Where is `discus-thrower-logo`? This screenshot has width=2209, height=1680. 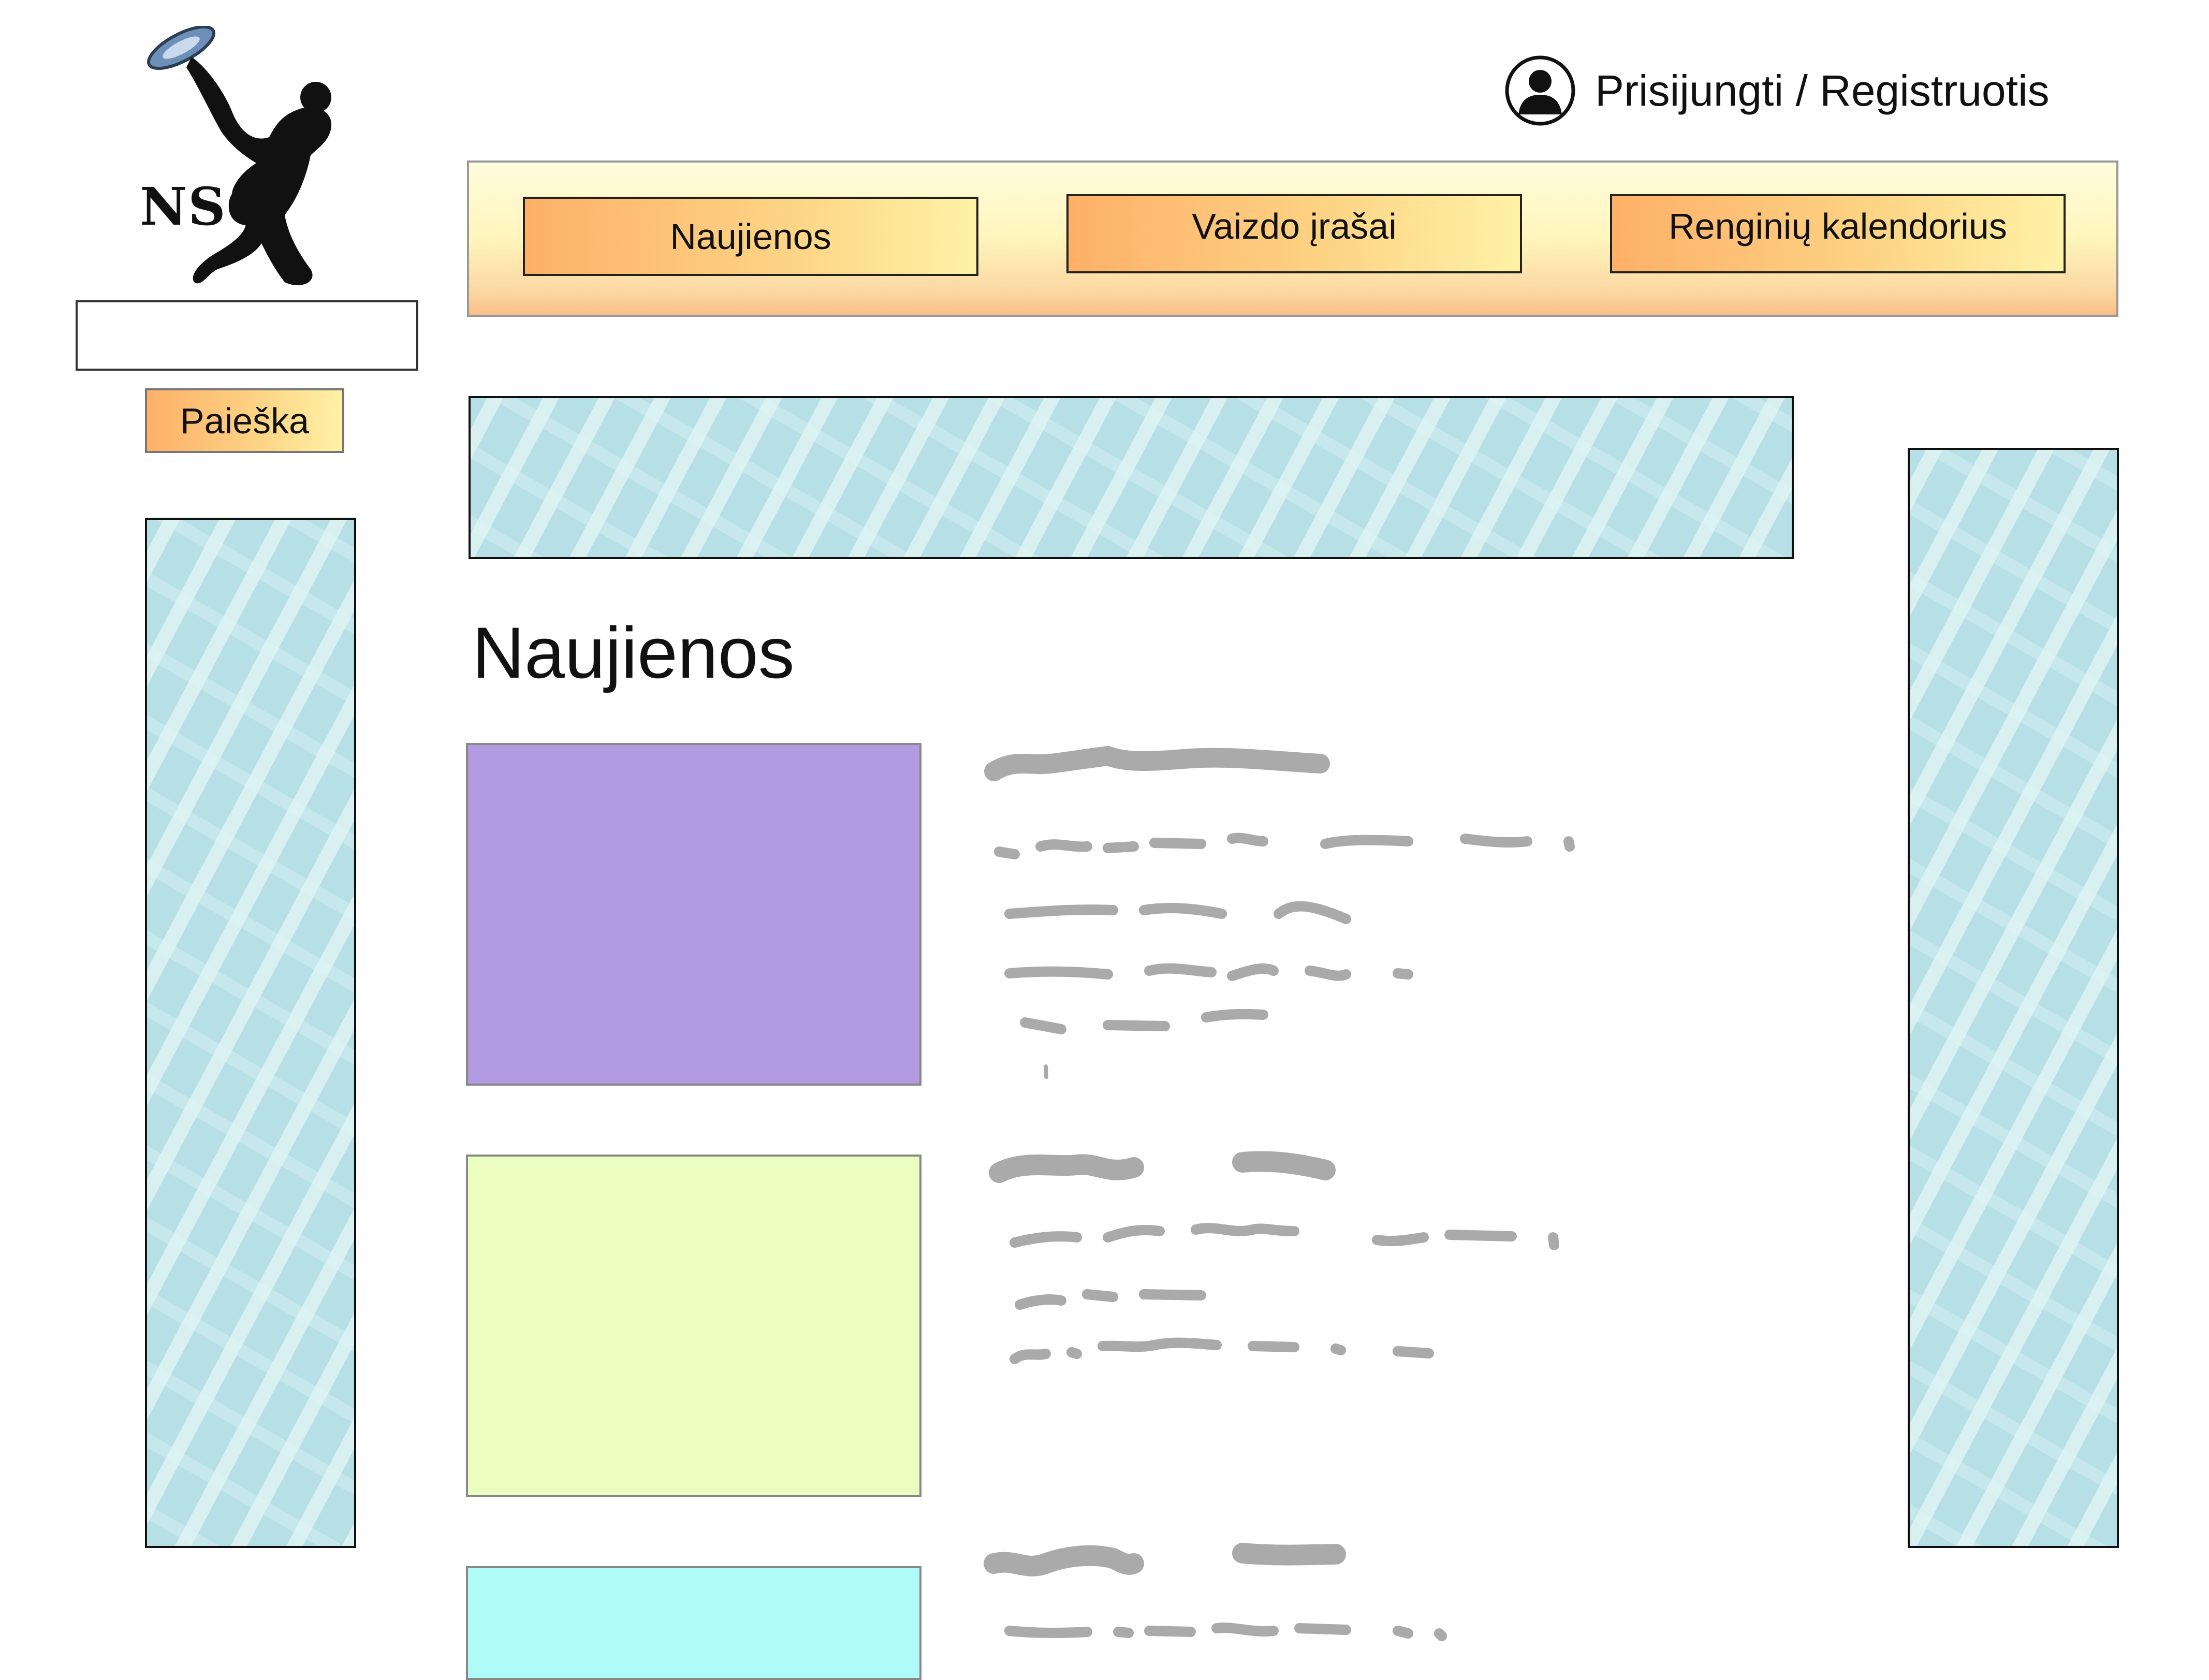 discus-thrower-logo is located at coordinates (239, 155).